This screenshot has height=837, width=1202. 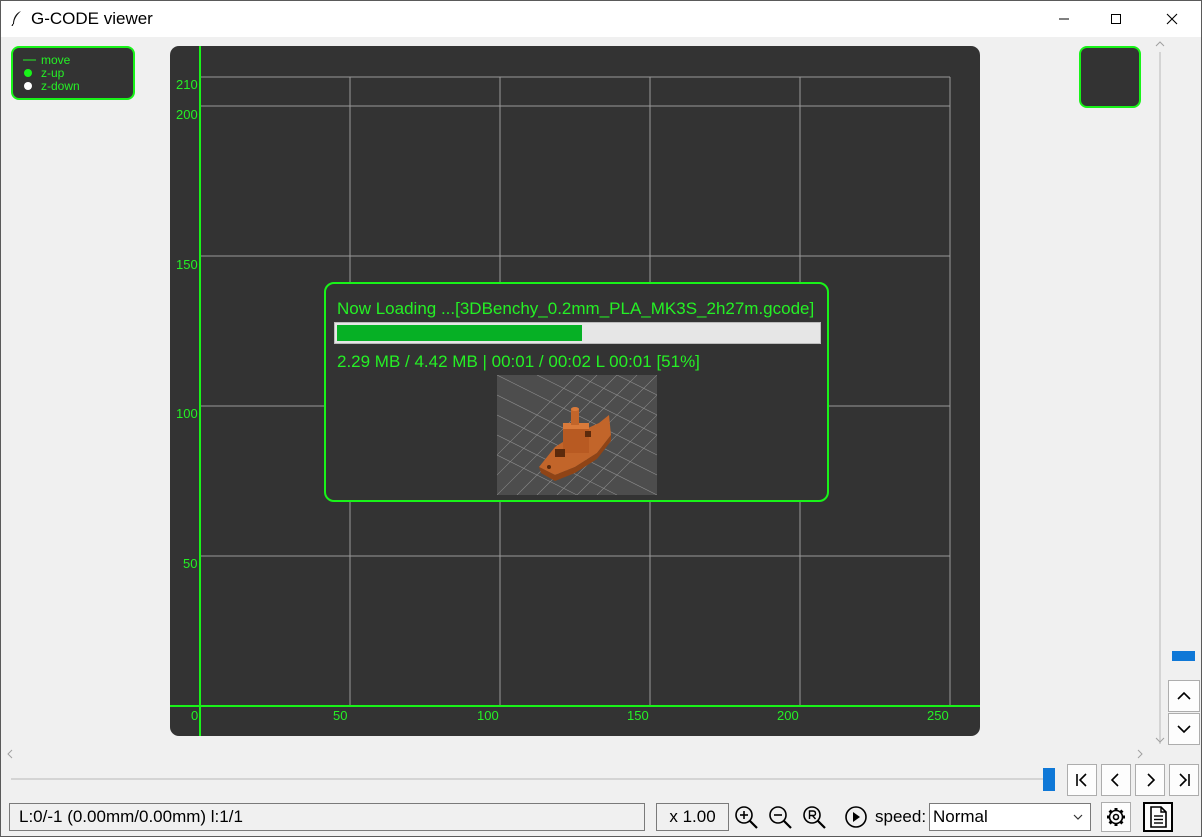 I want to click on first-step-button, so click(x=1082, y=780).